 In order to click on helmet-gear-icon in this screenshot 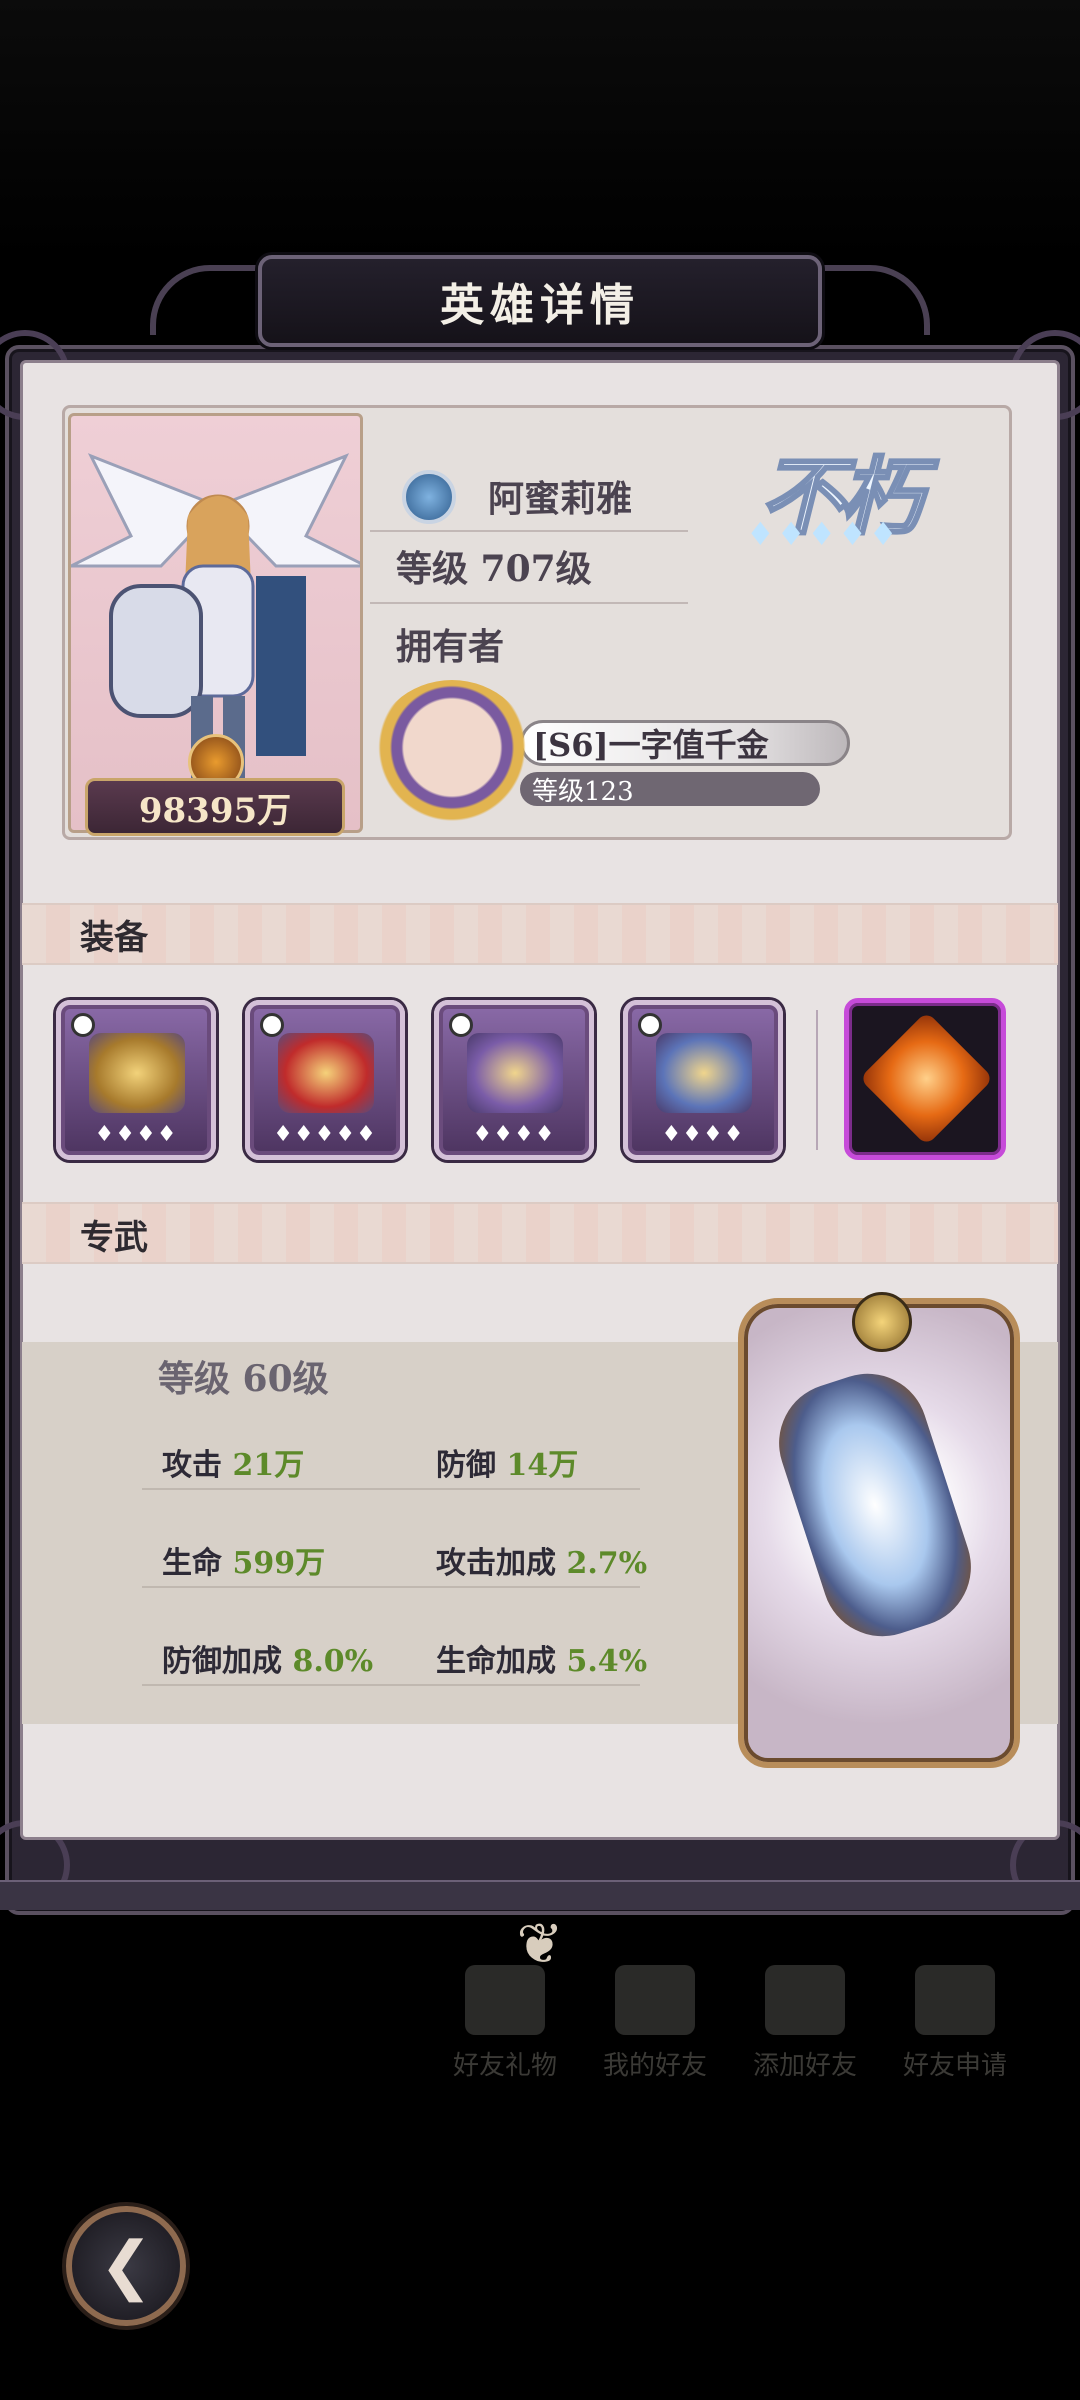, I will do `click(326, 1073)`.